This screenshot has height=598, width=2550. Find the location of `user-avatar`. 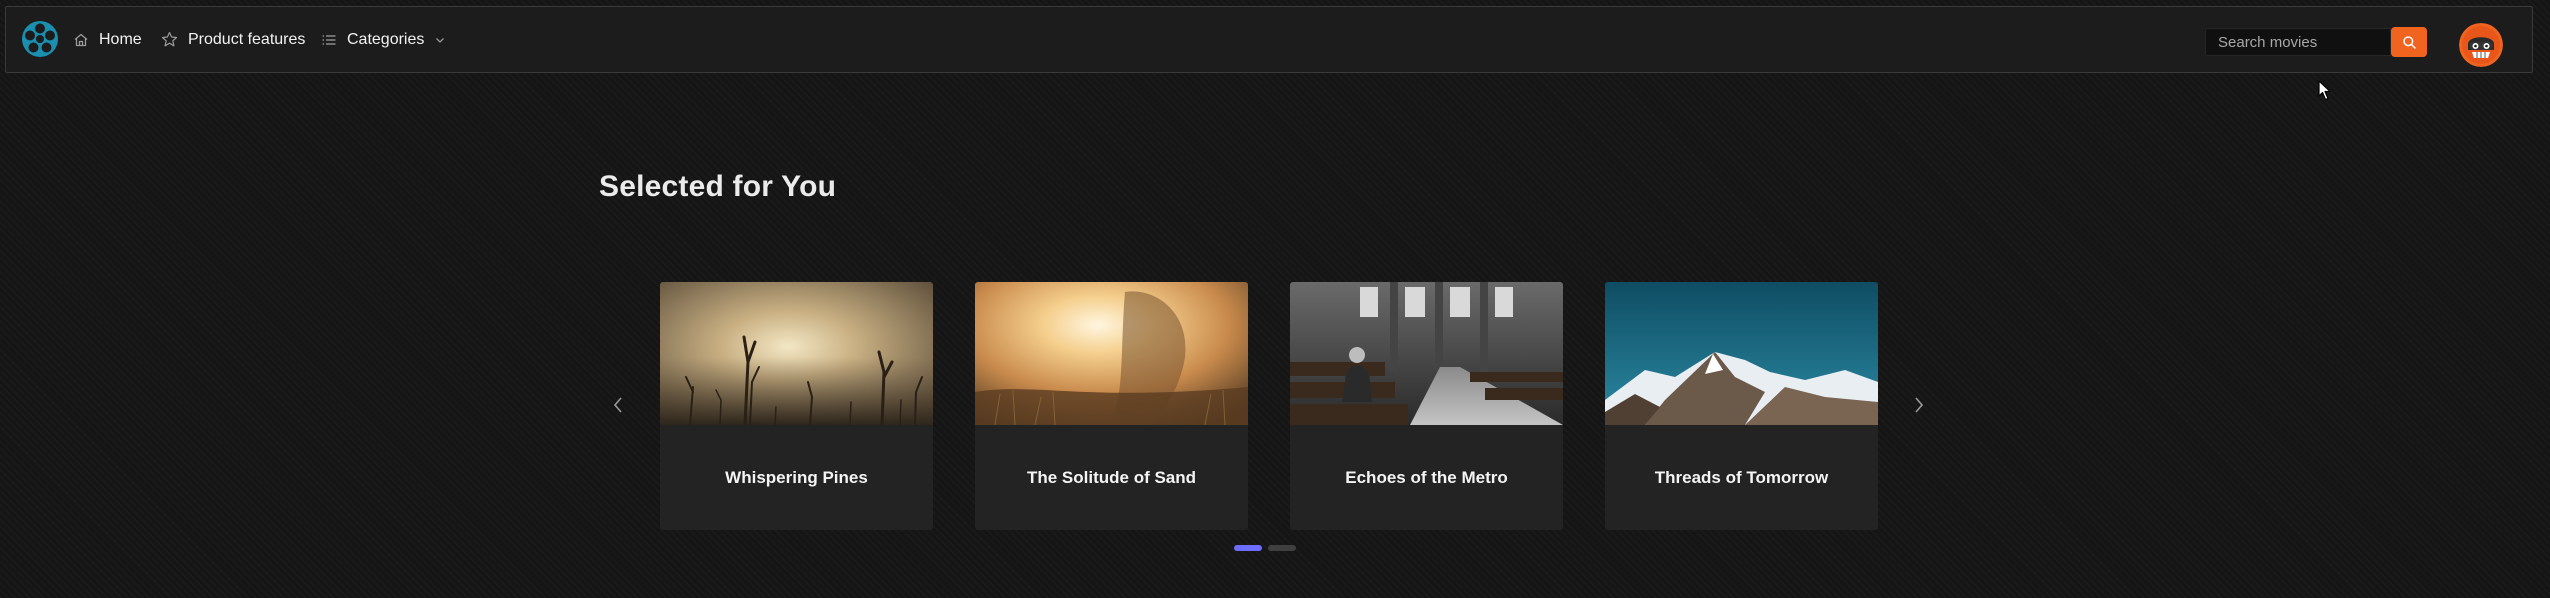

user-avatar is located at coordinates (2481, 45).